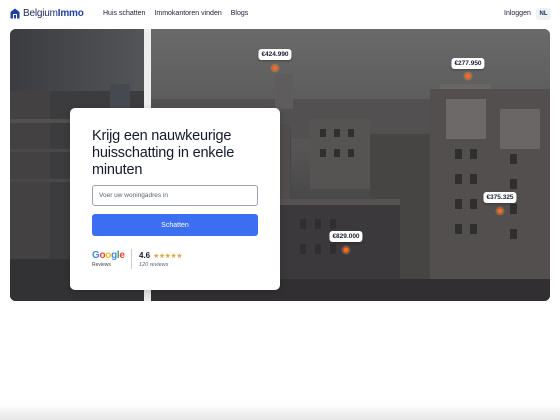 The width and height of the screenshot is (560, 420). What do you see at coordinates (500, 197) in the screenshot?
I see `price-label: €375.325` at bounding box center [500, 197].